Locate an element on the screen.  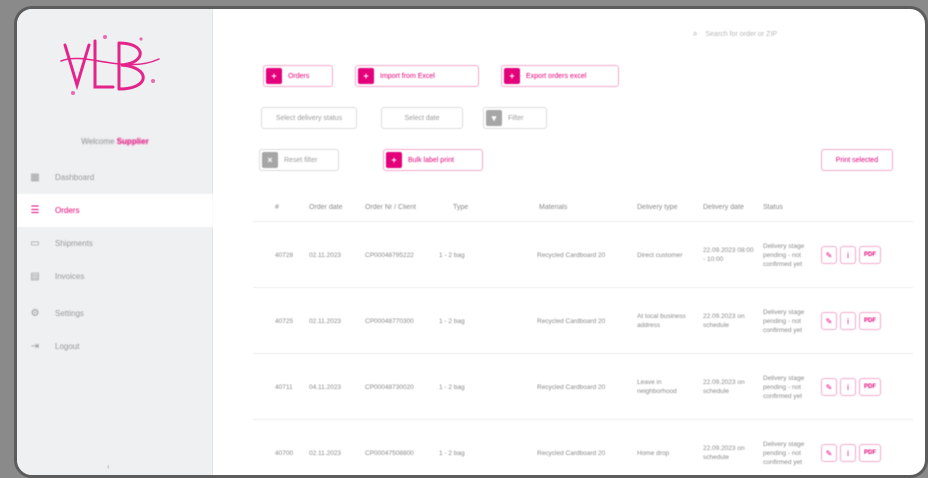
date-select: Select date is located at coordinates (422, 118).